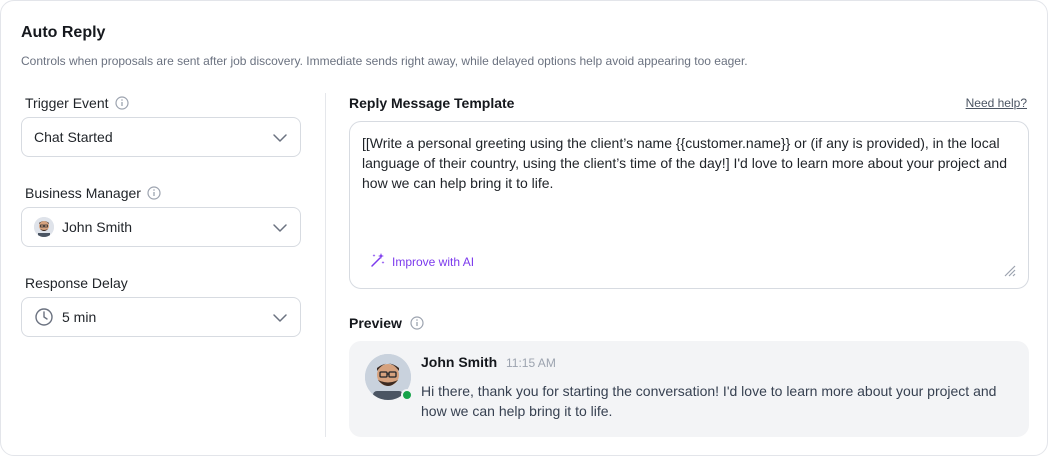  What do you see at coordinates (97, 227) in the screenshot?
I see `business-manager-value: John Smith` at bounding box center [97, 227].